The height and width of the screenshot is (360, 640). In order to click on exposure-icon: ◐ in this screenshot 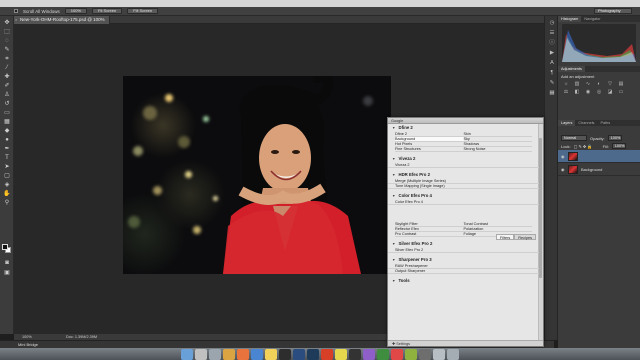, I will do `click(599, 84)`.